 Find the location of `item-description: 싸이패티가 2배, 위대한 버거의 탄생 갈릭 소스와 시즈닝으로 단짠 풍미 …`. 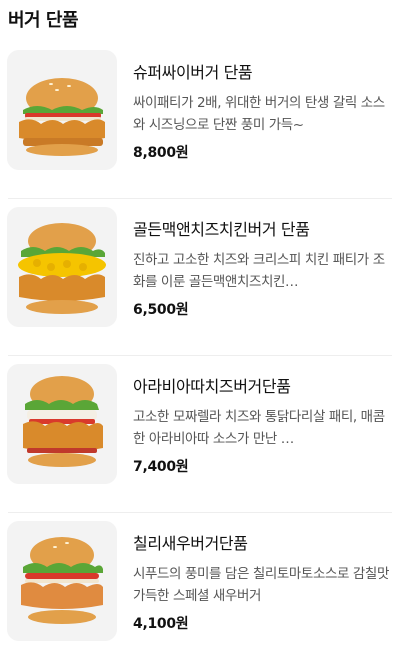

item-description: 싸이패티가 2배, 위대한 버거의 탄생 갈릭 소스와 시즈닝으로 단짠 풍미 … is located at coordinates (259, 114).